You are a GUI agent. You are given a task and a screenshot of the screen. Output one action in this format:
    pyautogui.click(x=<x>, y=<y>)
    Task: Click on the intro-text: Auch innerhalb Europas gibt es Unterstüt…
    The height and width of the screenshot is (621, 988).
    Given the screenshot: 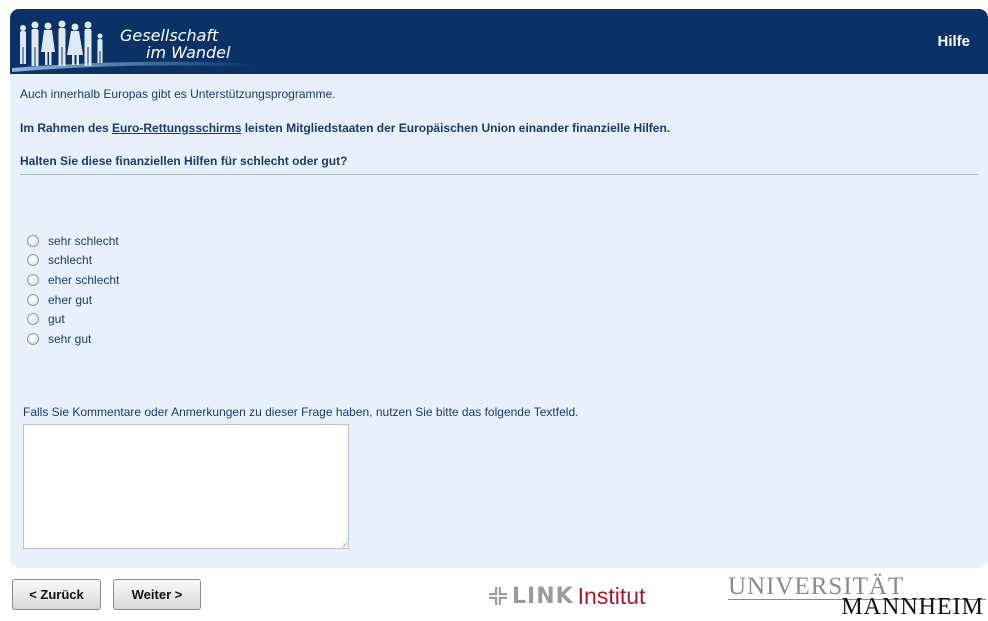 What is the action you would take?
    pyautogui.click(x=178, y=94)
    